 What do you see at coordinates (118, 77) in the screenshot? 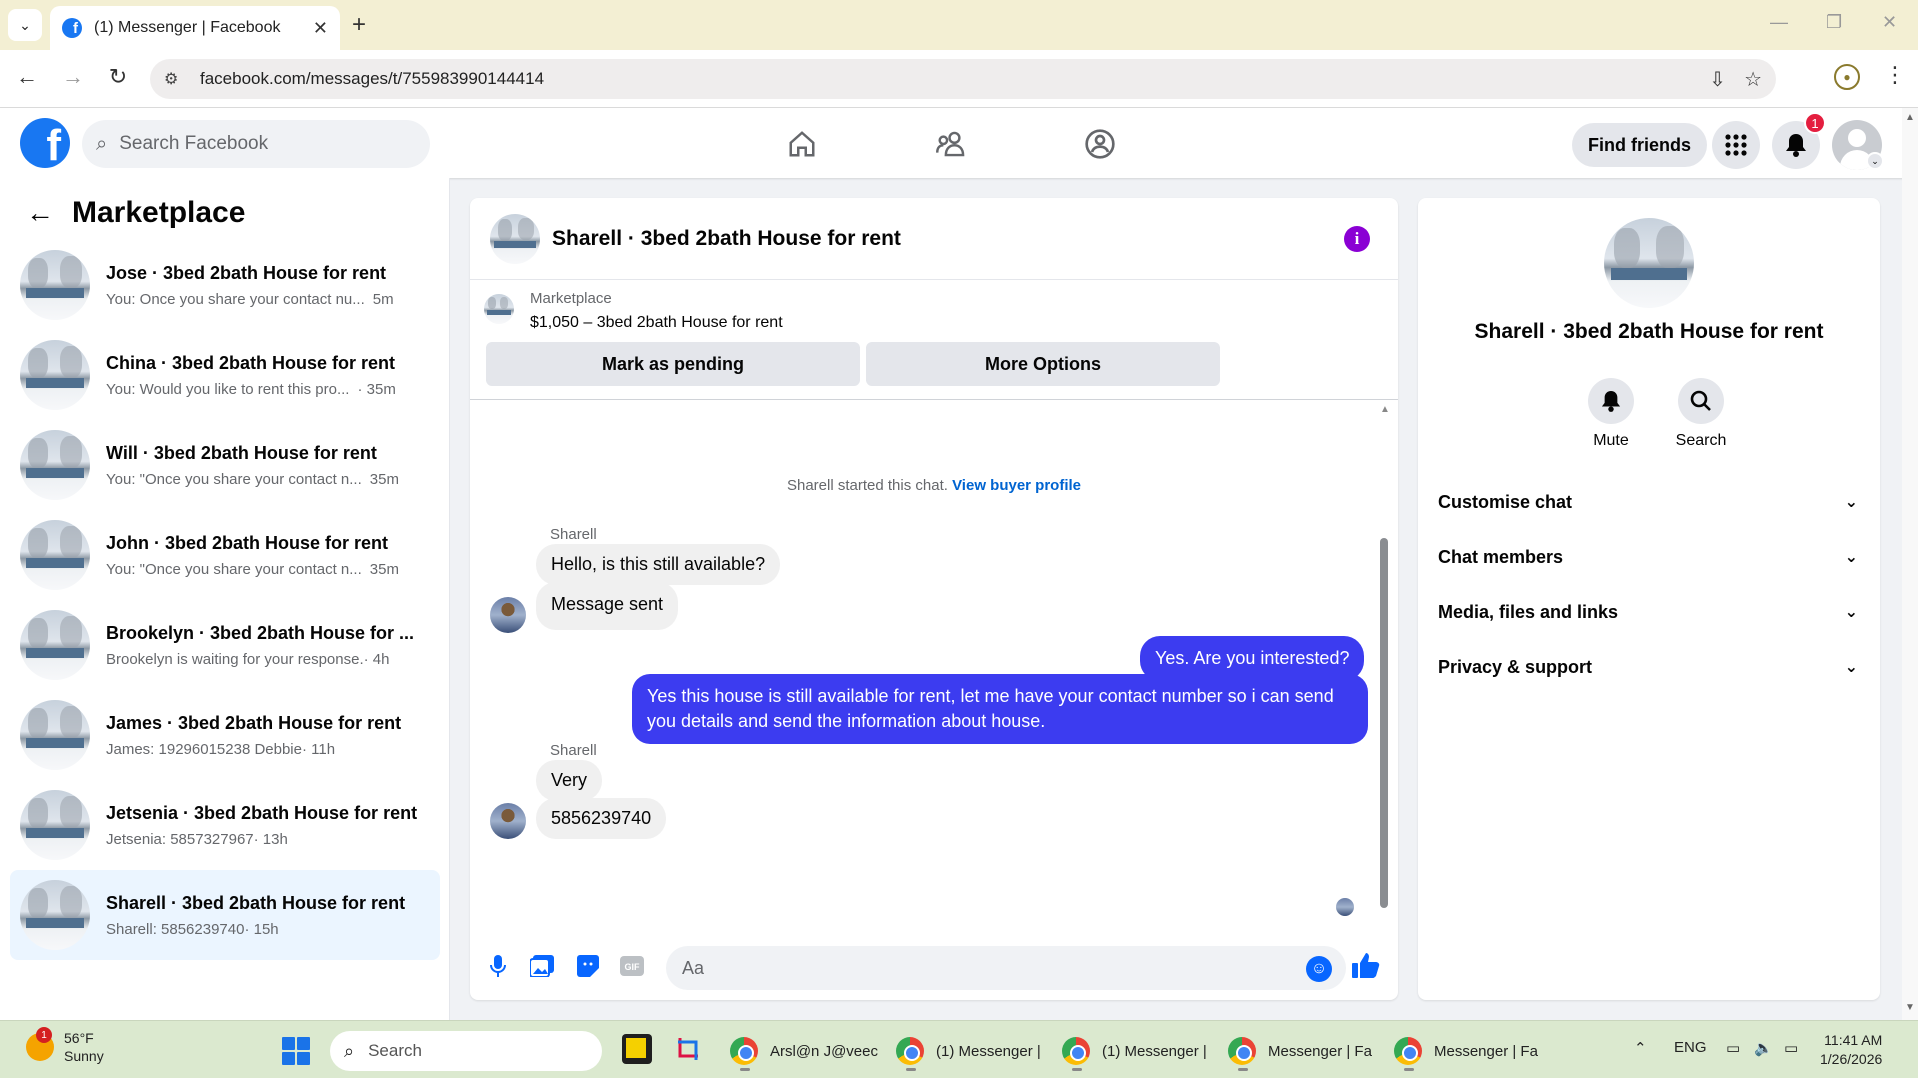
I see `reload-icon: ↻` at bounding box center [118, 77].